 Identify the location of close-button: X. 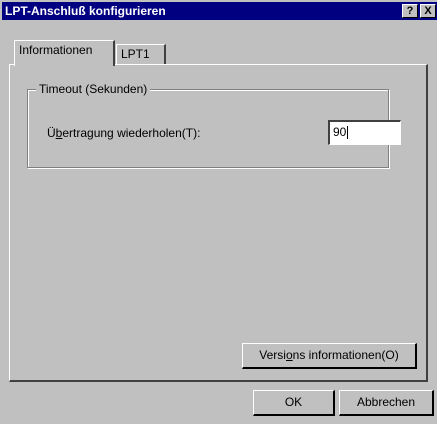
(428, 11).